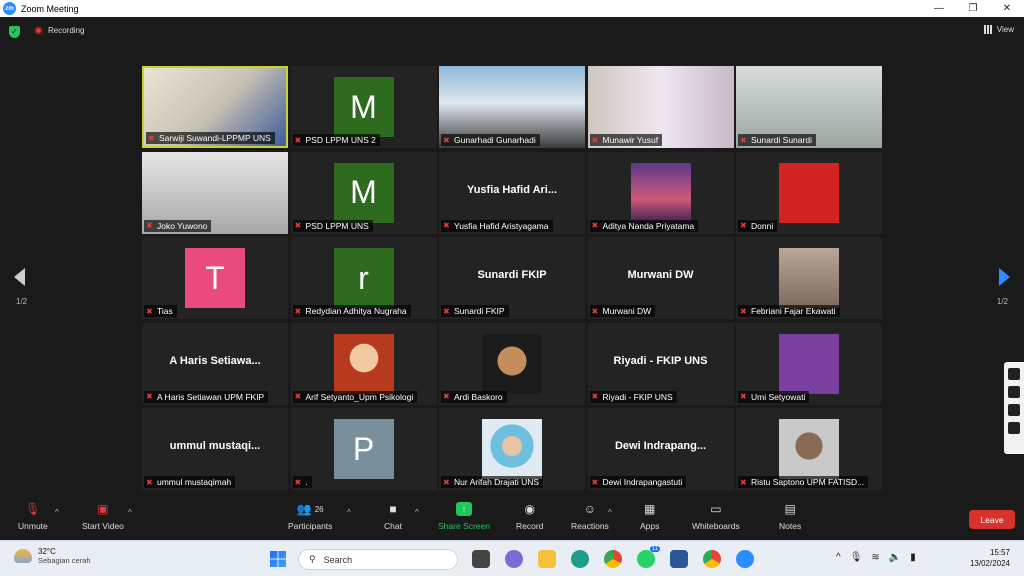 The height and width of the screenshot is (576, 1024). Describe the element at coordinates (745, 559) in the screenshot. I see `zoom-taskbar-icon` at that location.